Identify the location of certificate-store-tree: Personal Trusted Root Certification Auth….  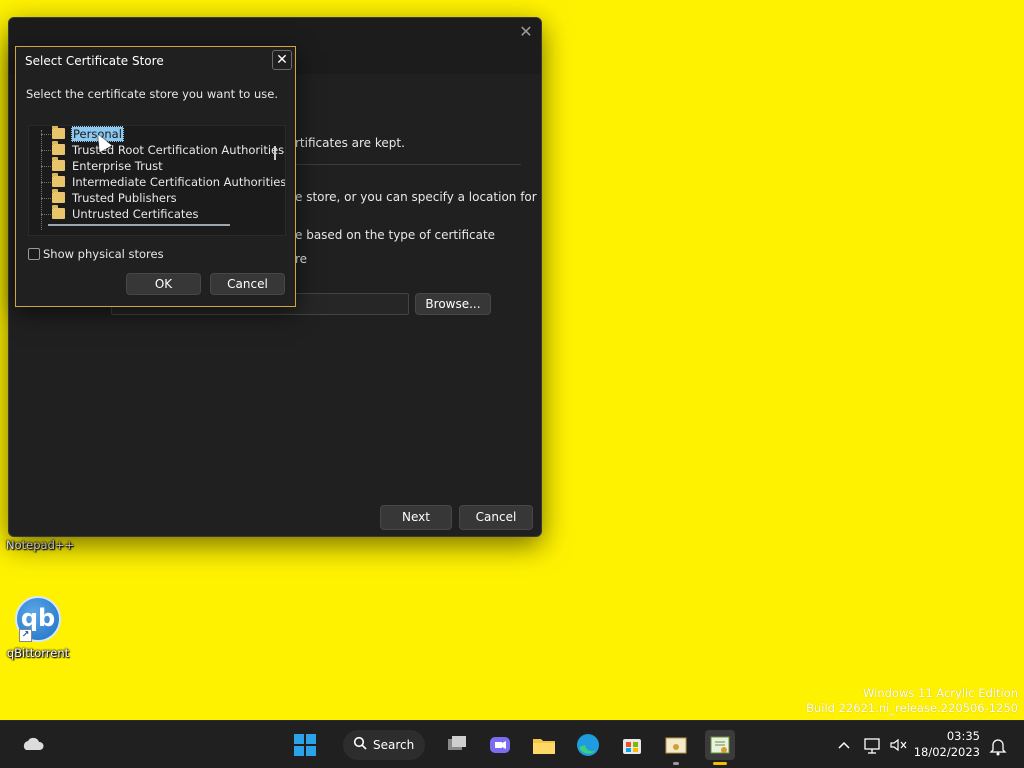
(157, 180).